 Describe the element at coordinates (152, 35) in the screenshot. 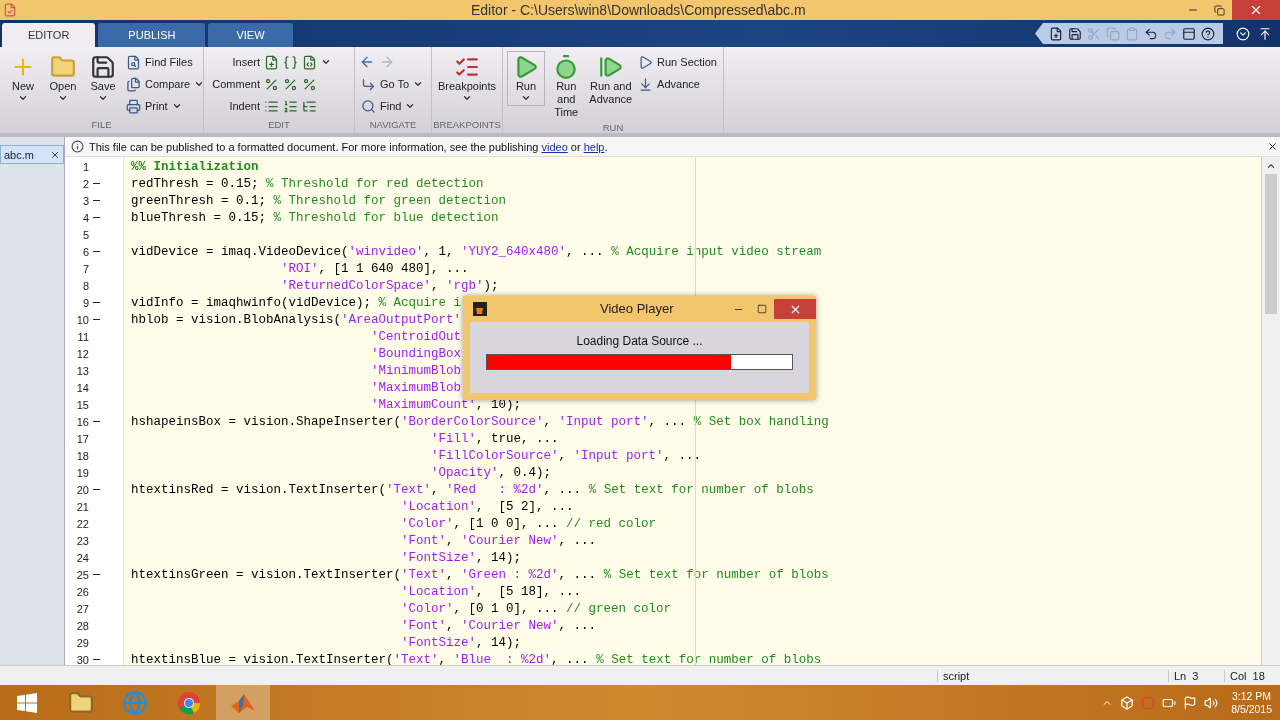

I see `ribbon-tab: PUBLISH` at that location.